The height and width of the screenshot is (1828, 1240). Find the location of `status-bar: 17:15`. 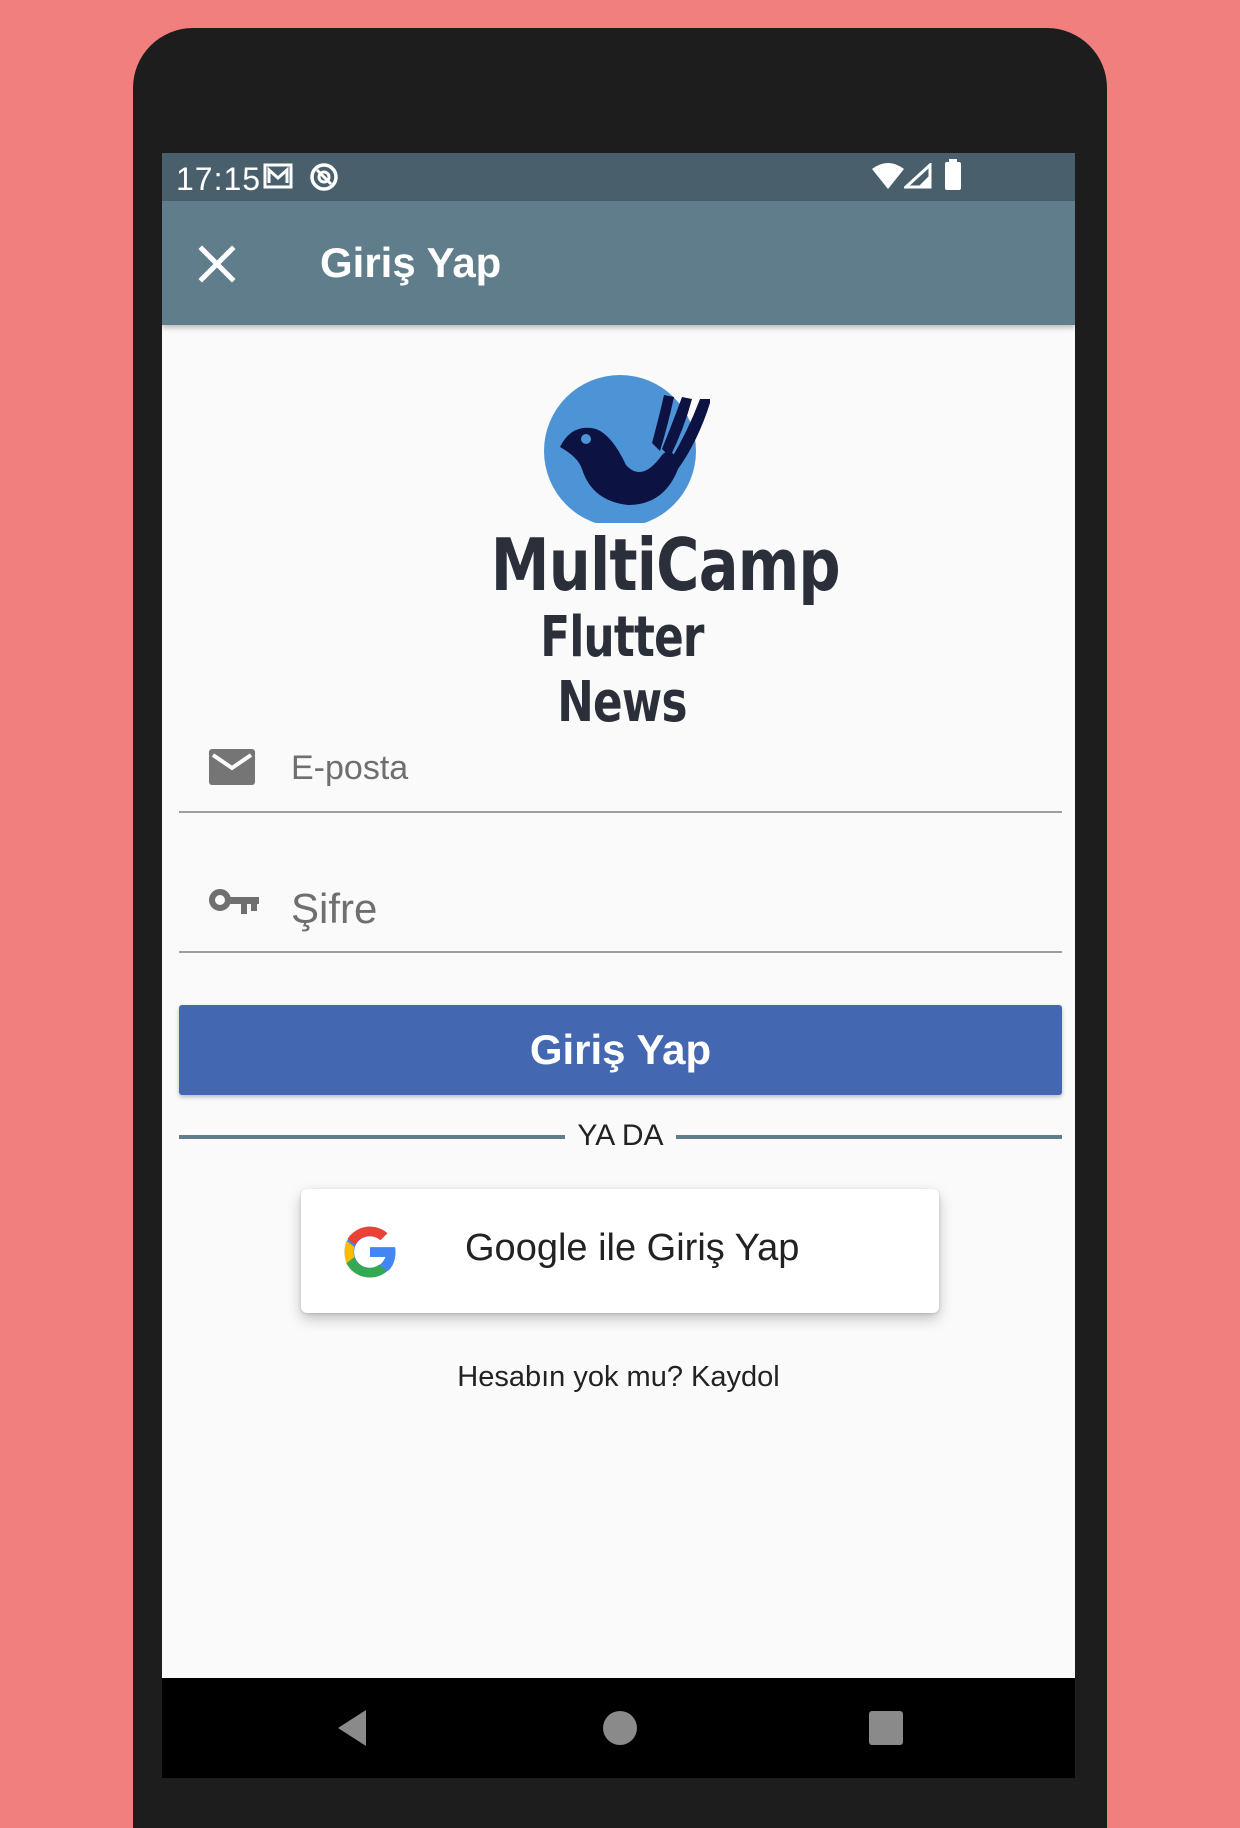

status-bar: 17:15 is located at coordinates (618, 177).